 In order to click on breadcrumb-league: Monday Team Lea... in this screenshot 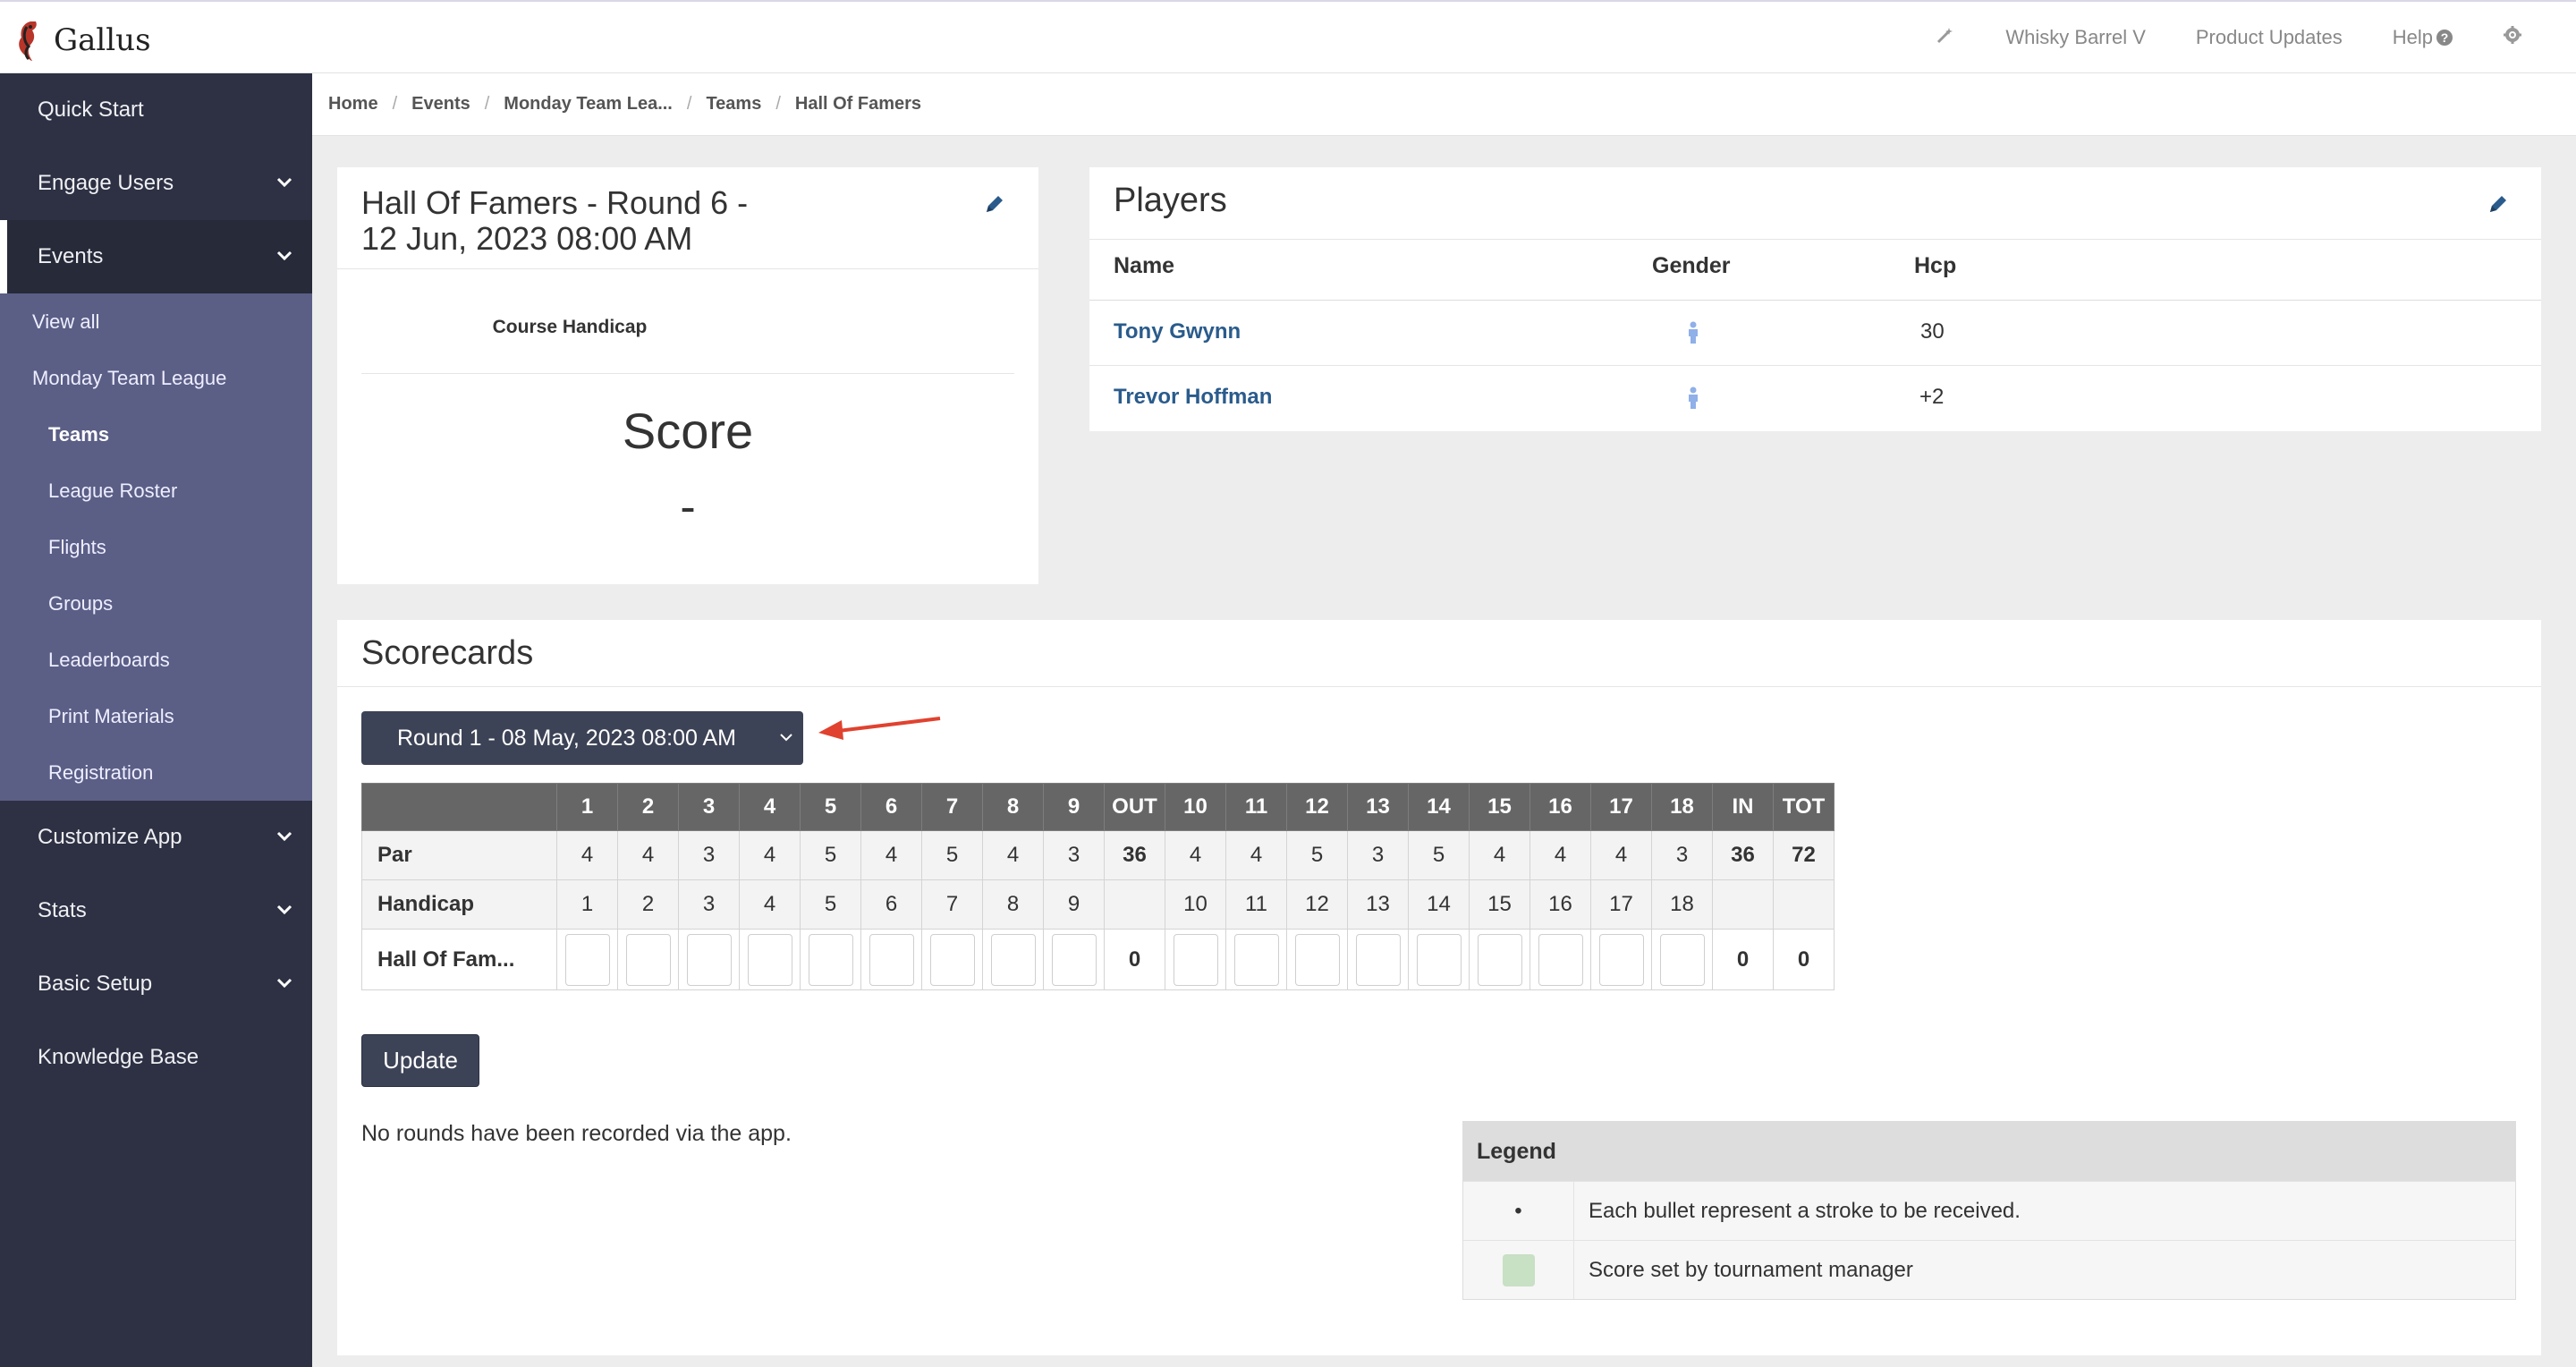, I will do `click(588, 105)`.